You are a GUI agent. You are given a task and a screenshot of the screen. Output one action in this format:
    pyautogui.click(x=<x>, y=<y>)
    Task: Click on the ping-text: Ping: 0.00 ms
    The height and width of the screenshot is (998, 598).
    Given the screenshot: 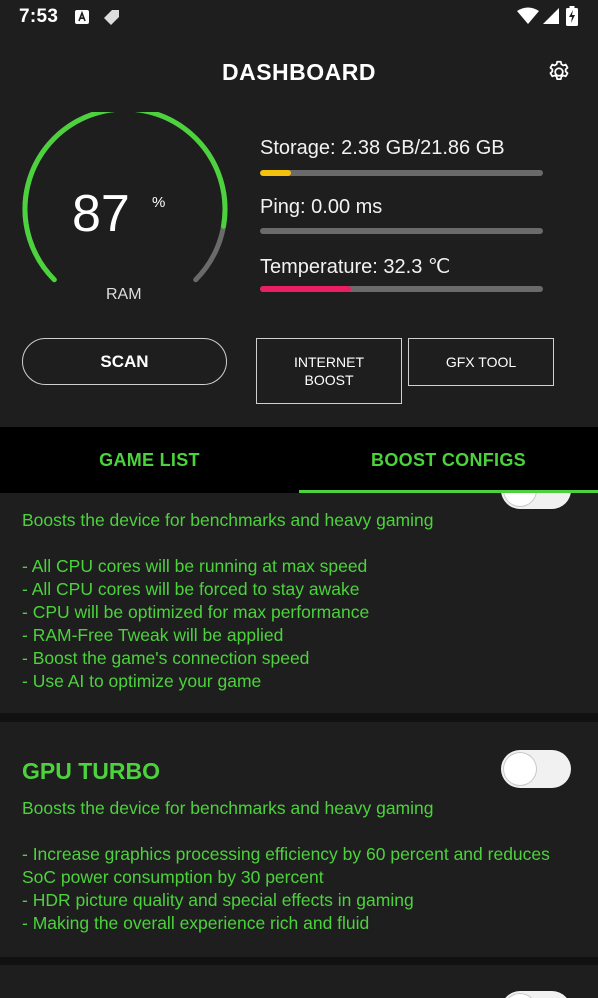 What is the action you would take?
    pyautogui.click(x=321, y=207)
    